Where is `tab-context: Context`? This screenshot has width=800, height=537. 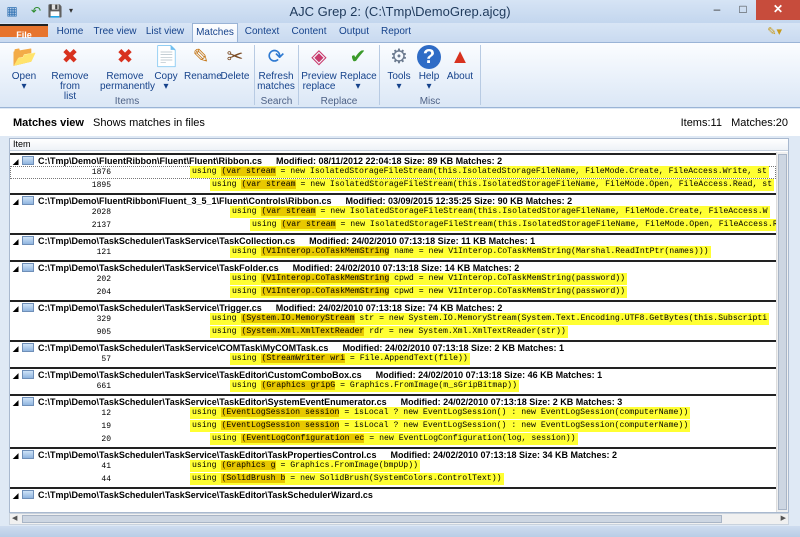
tab-context: Context is located at coordinates (262, 32).